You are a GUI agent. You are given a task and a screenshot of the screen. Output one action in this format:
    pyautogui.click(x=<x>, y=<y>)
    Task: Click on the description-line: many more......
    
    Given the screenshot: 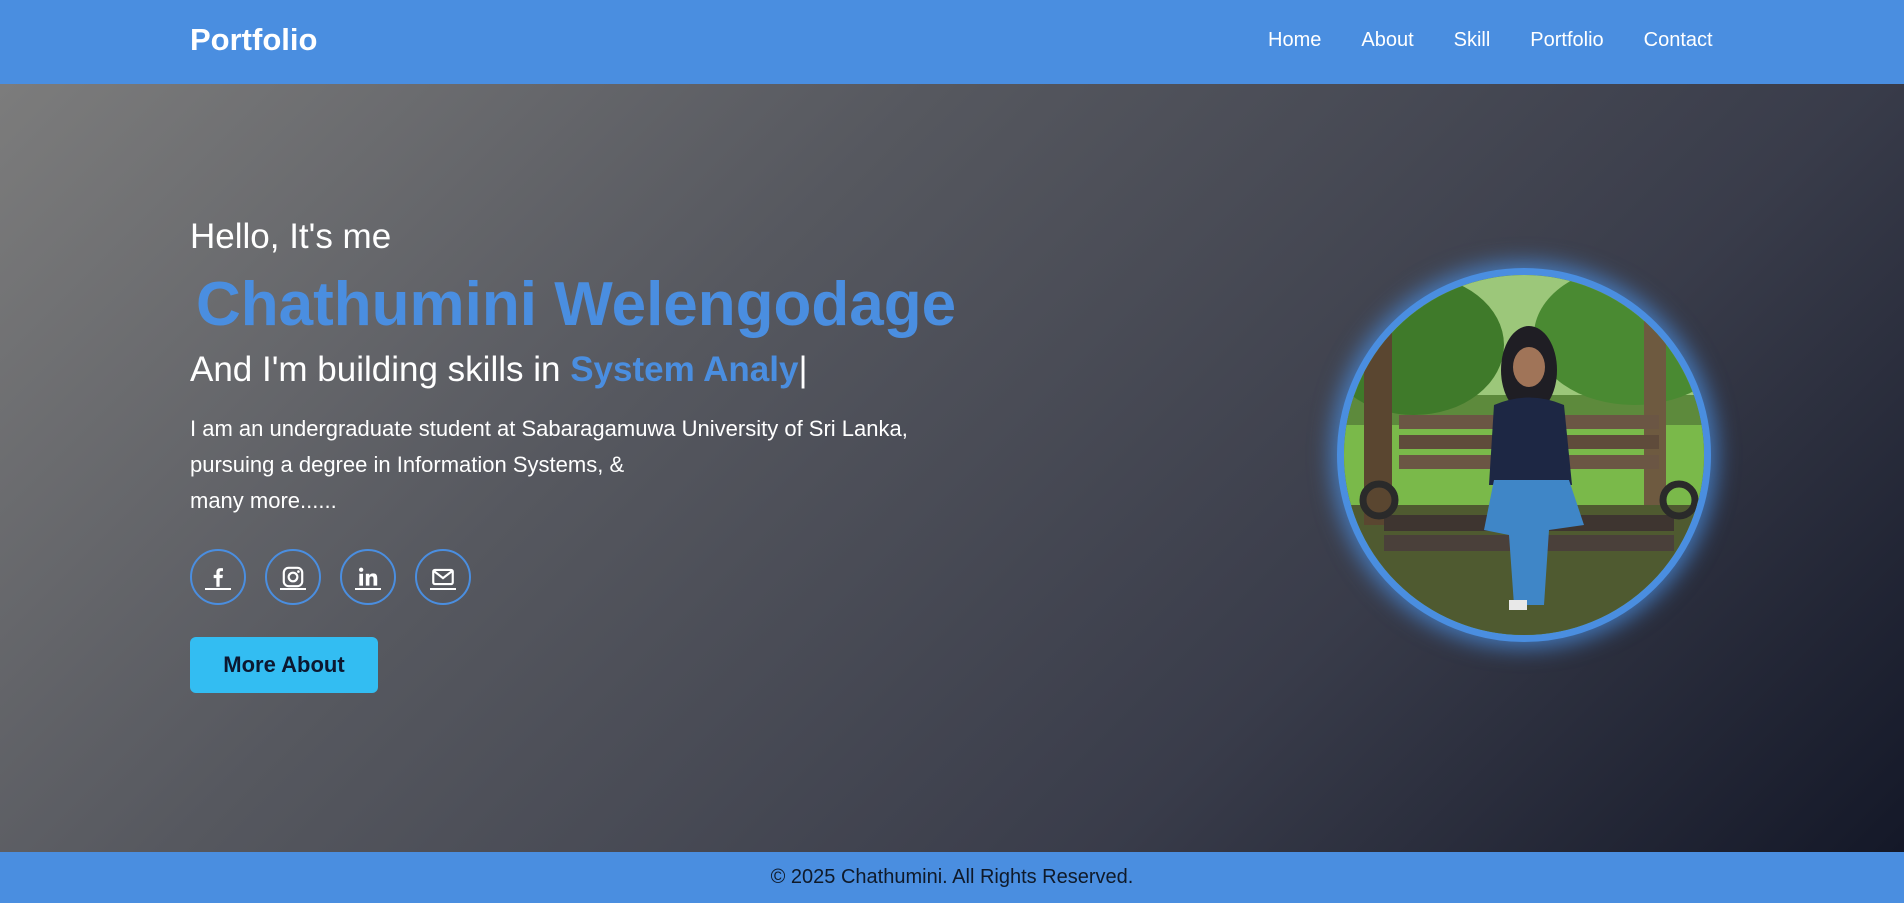 What is the action you would take?
    pyautogui.click(x=263, y=500)
    